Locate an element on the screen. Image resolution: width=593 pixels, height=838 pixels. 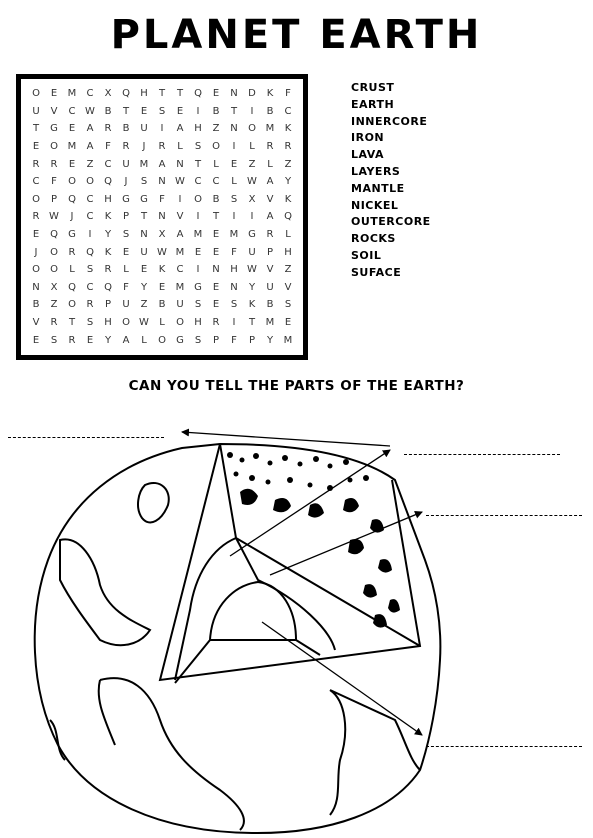
grid-letter: F is located at coordinates (234, 252).